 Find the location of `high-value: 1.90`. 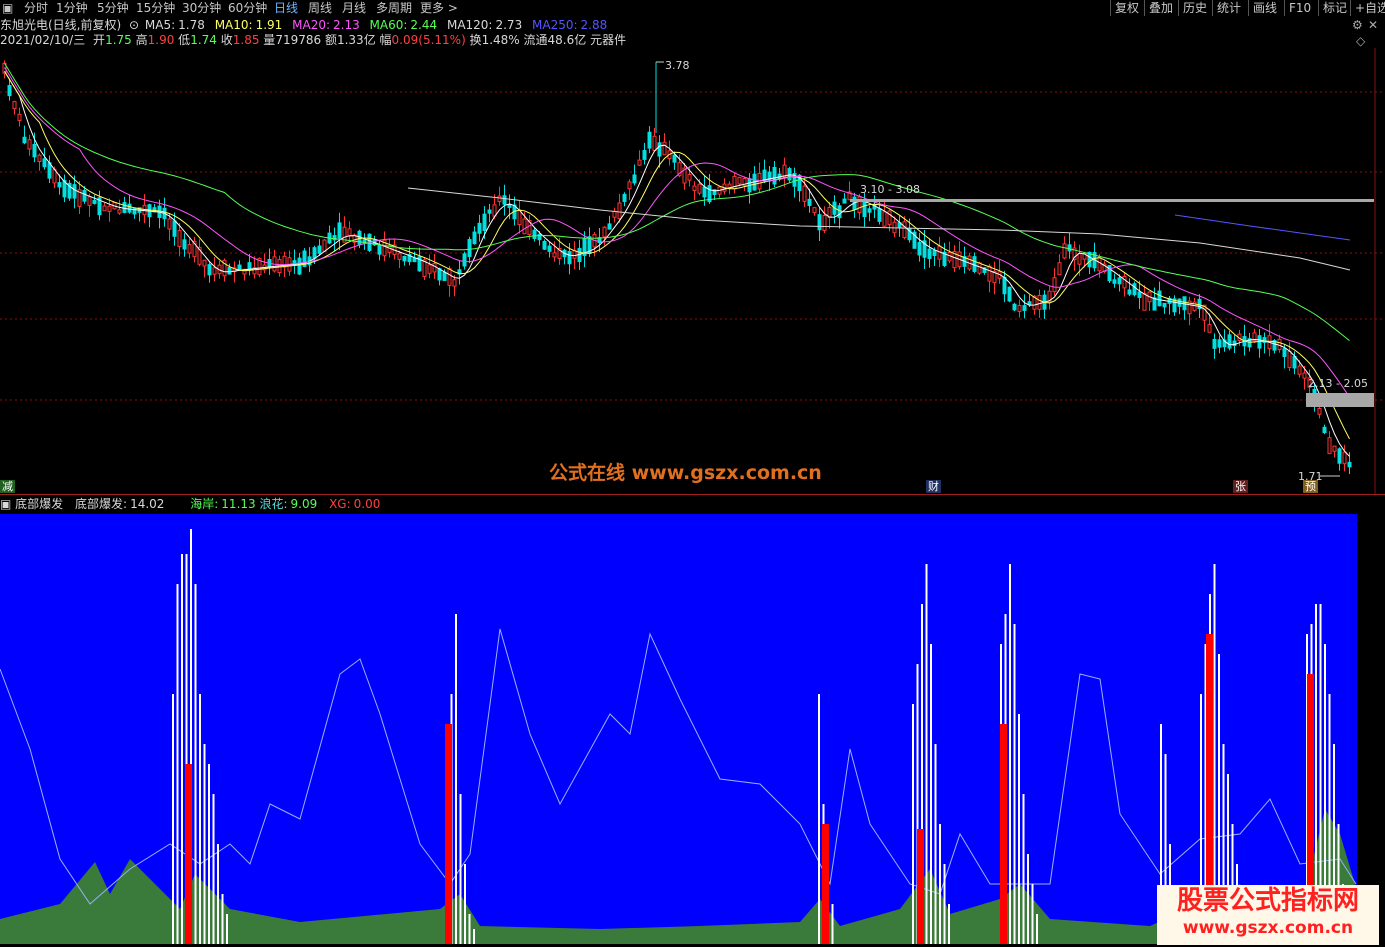

high-value: 1.90 is located at coordinates (161, 40).